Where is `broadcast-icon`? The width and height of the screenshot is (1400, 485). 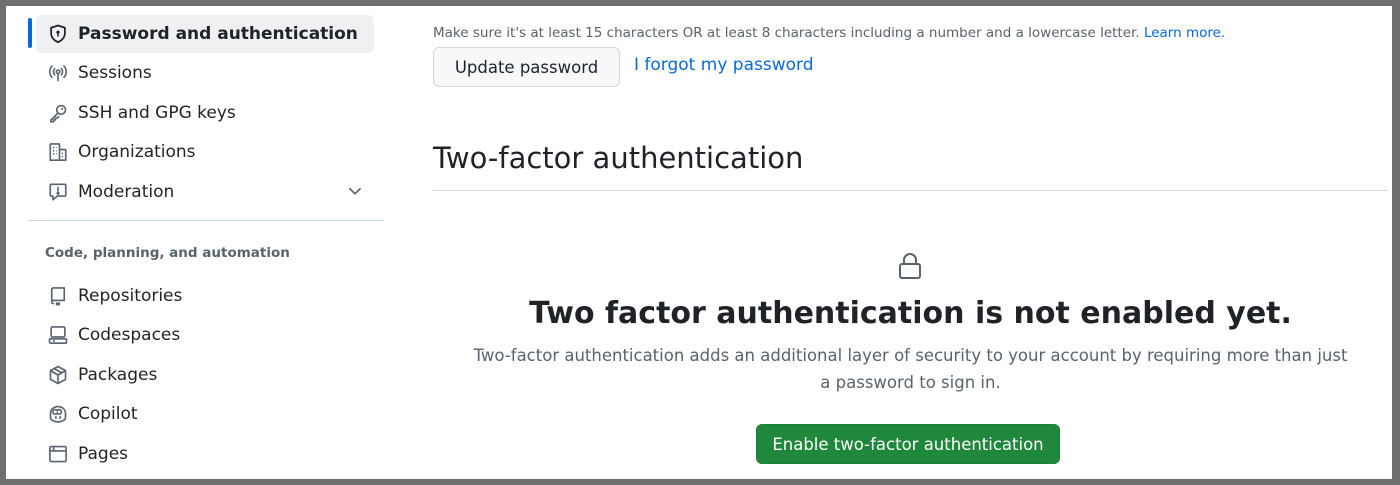 broadcast-icon is located at coordinates (58, 73).